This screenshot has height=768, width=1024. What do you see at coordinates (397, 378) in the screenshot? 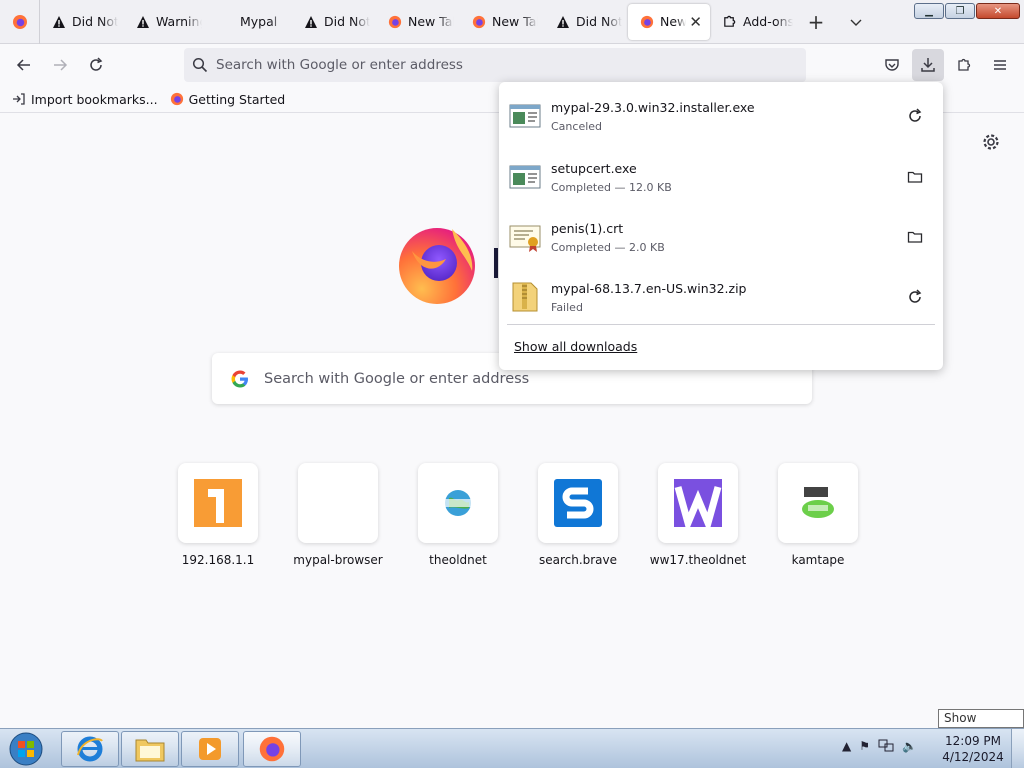
I see `newtab-search-placeholder: Search with Google or enter address` at bounding box center [397, 378].